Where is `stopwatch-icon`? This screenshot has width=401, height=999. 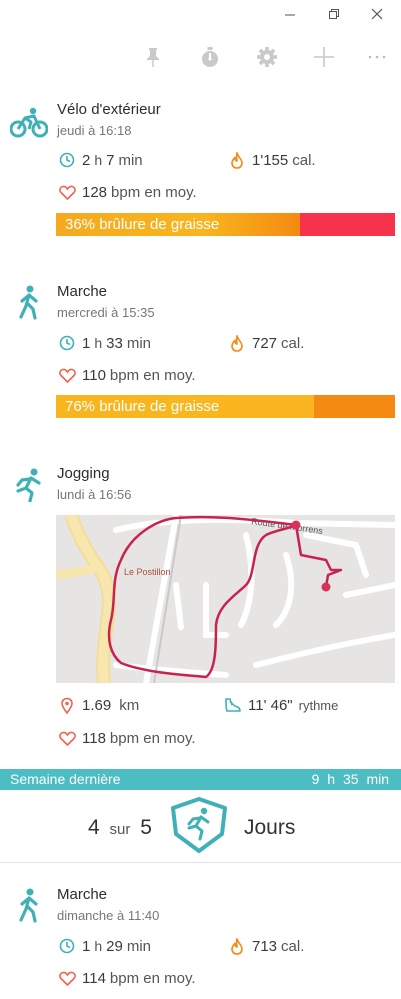 stopwatch-icon is located at coordinates (210, 57).